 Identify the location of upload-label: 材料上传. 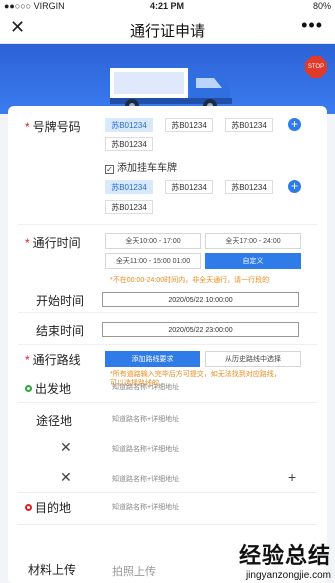
(52, 570).